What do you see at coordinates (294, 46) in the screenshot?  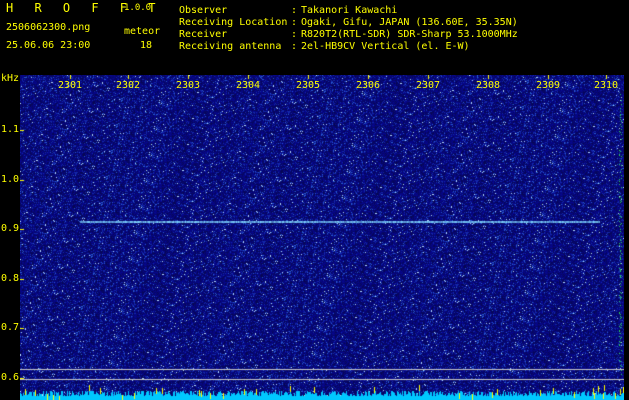 I see `antenna-colon: :` at bounding box center [294, 46].